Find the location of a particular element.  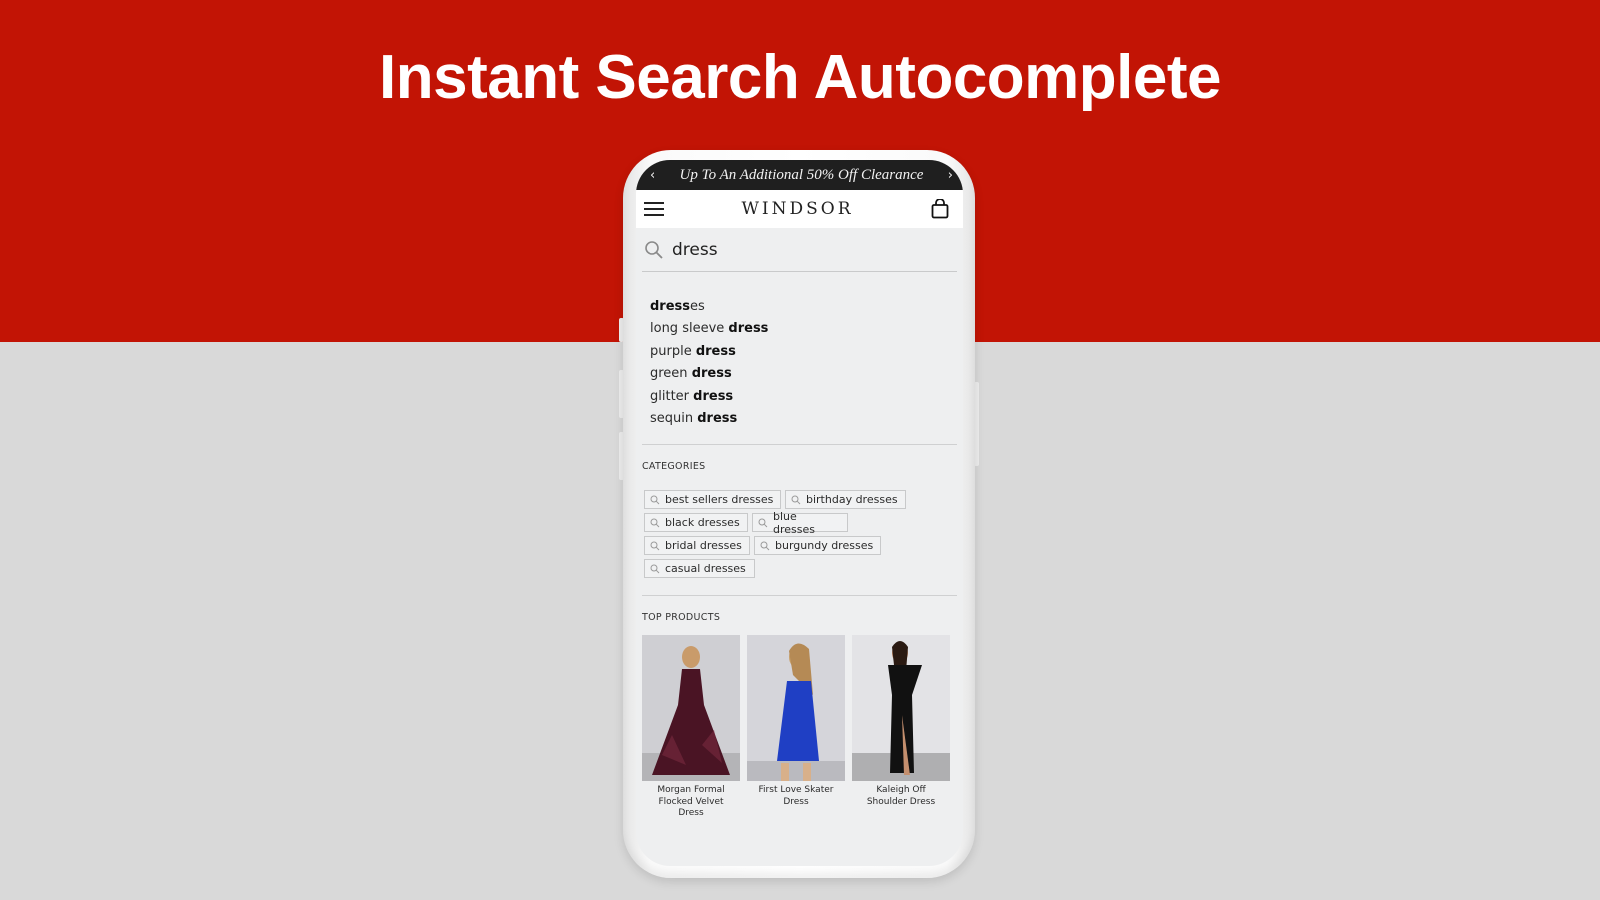

product-name: Kaleigh Off Shoulder Dress is located at coordinates (901, 796).